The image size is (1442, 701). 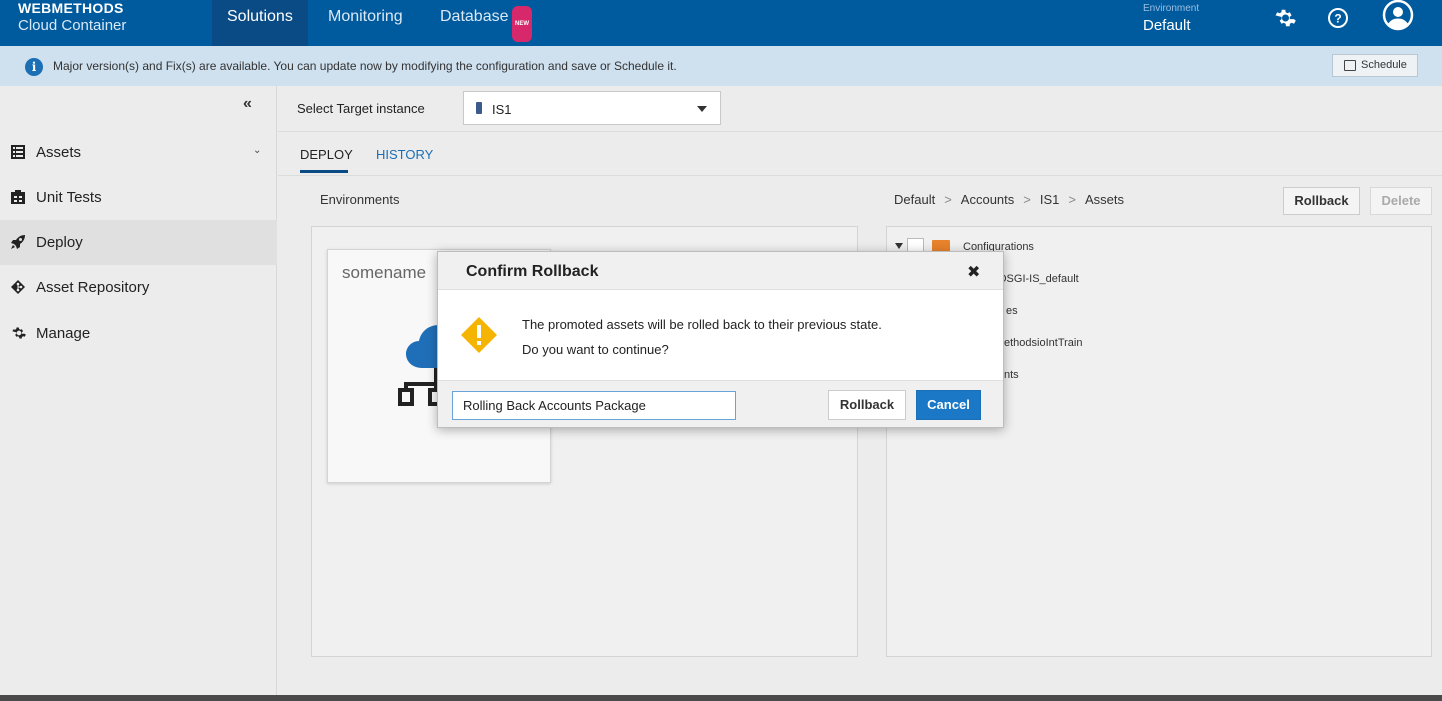 What do you see at coordinates (18, 197) in the screenshot?
I see `unit-tests-icon` at bounding box center [18, 197].